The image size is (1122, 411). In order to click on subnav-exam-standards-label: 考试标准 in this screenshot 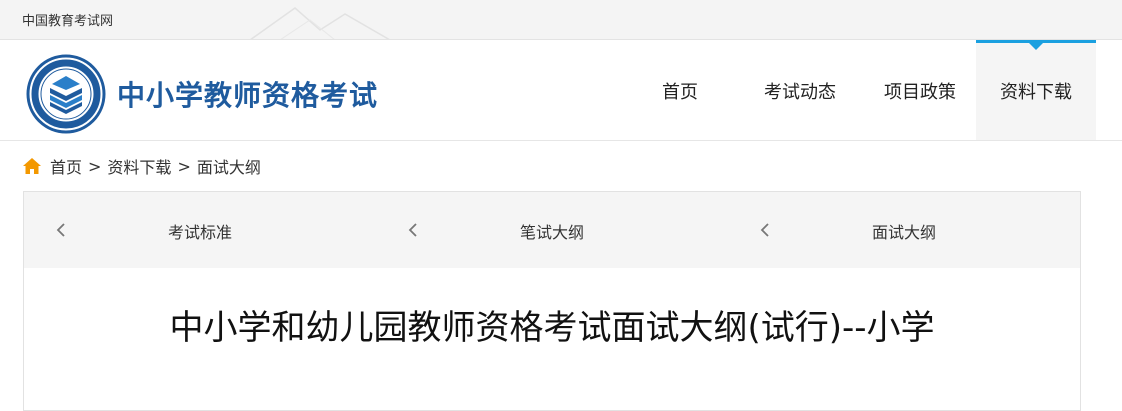, I will do `click(199, 232)`.